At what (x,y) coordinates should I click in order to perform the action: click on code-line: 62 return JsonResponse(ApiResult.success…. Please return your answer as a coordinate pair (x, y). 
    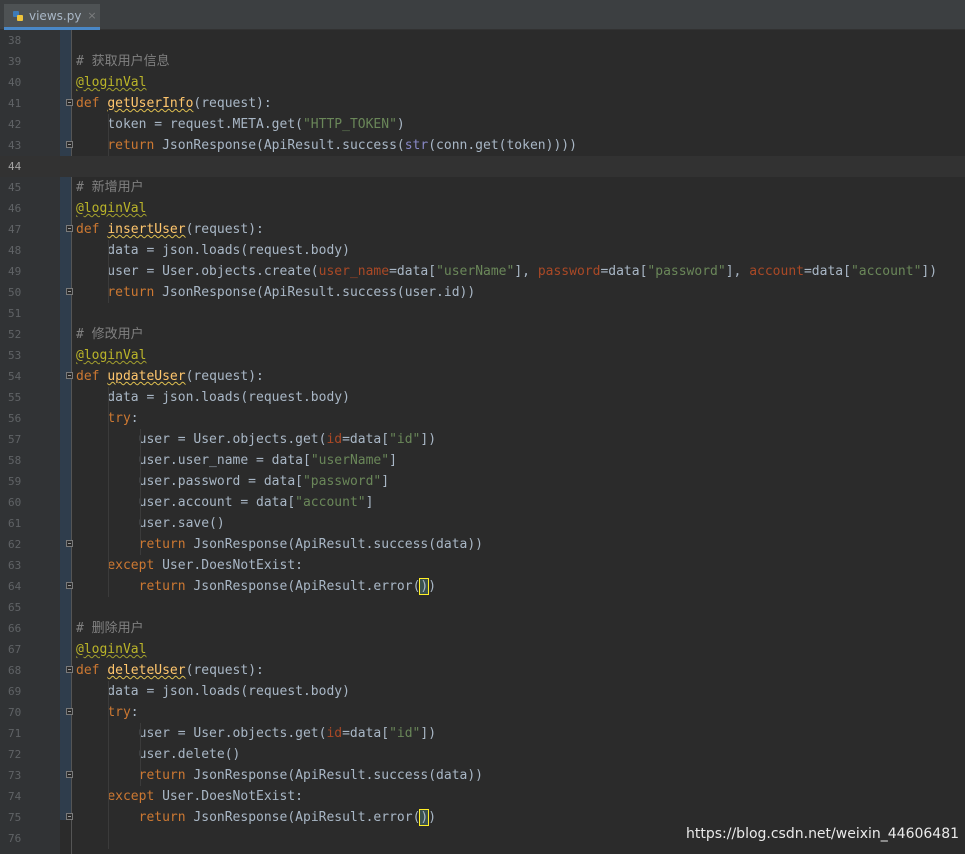
    Looking at the image, I should click on (482, 544).